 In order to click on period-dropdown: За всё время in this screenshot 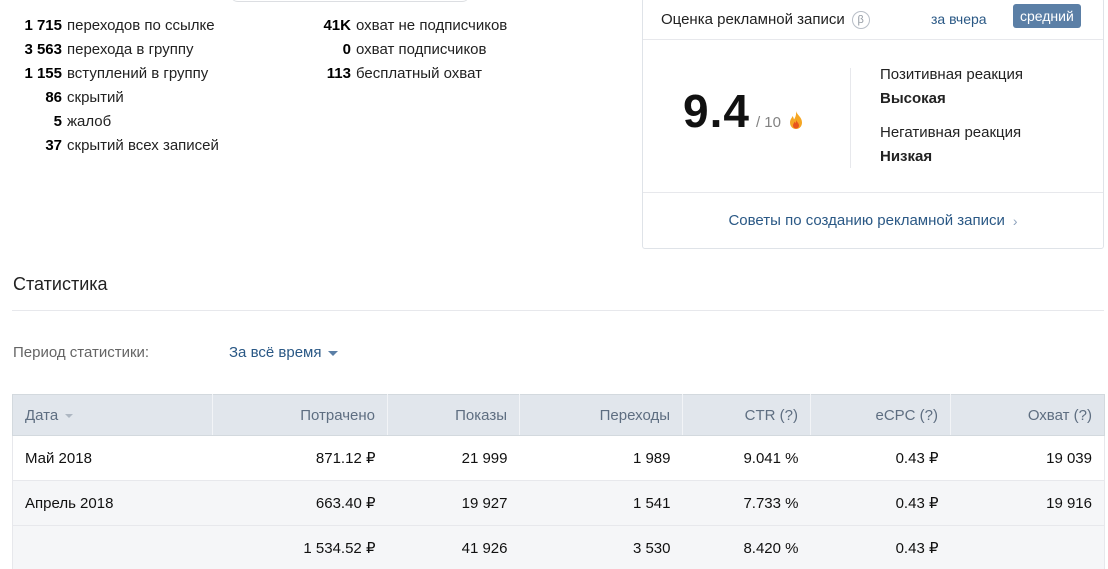, I will do `click(284, 352)`.